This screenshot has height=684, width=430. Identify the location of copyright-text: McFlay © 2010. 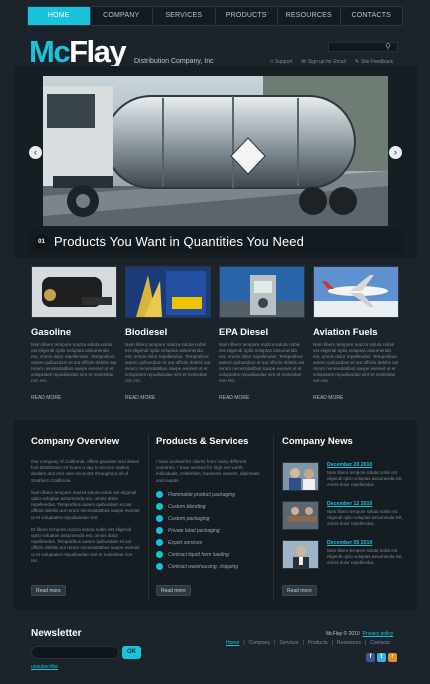
(343, 634).